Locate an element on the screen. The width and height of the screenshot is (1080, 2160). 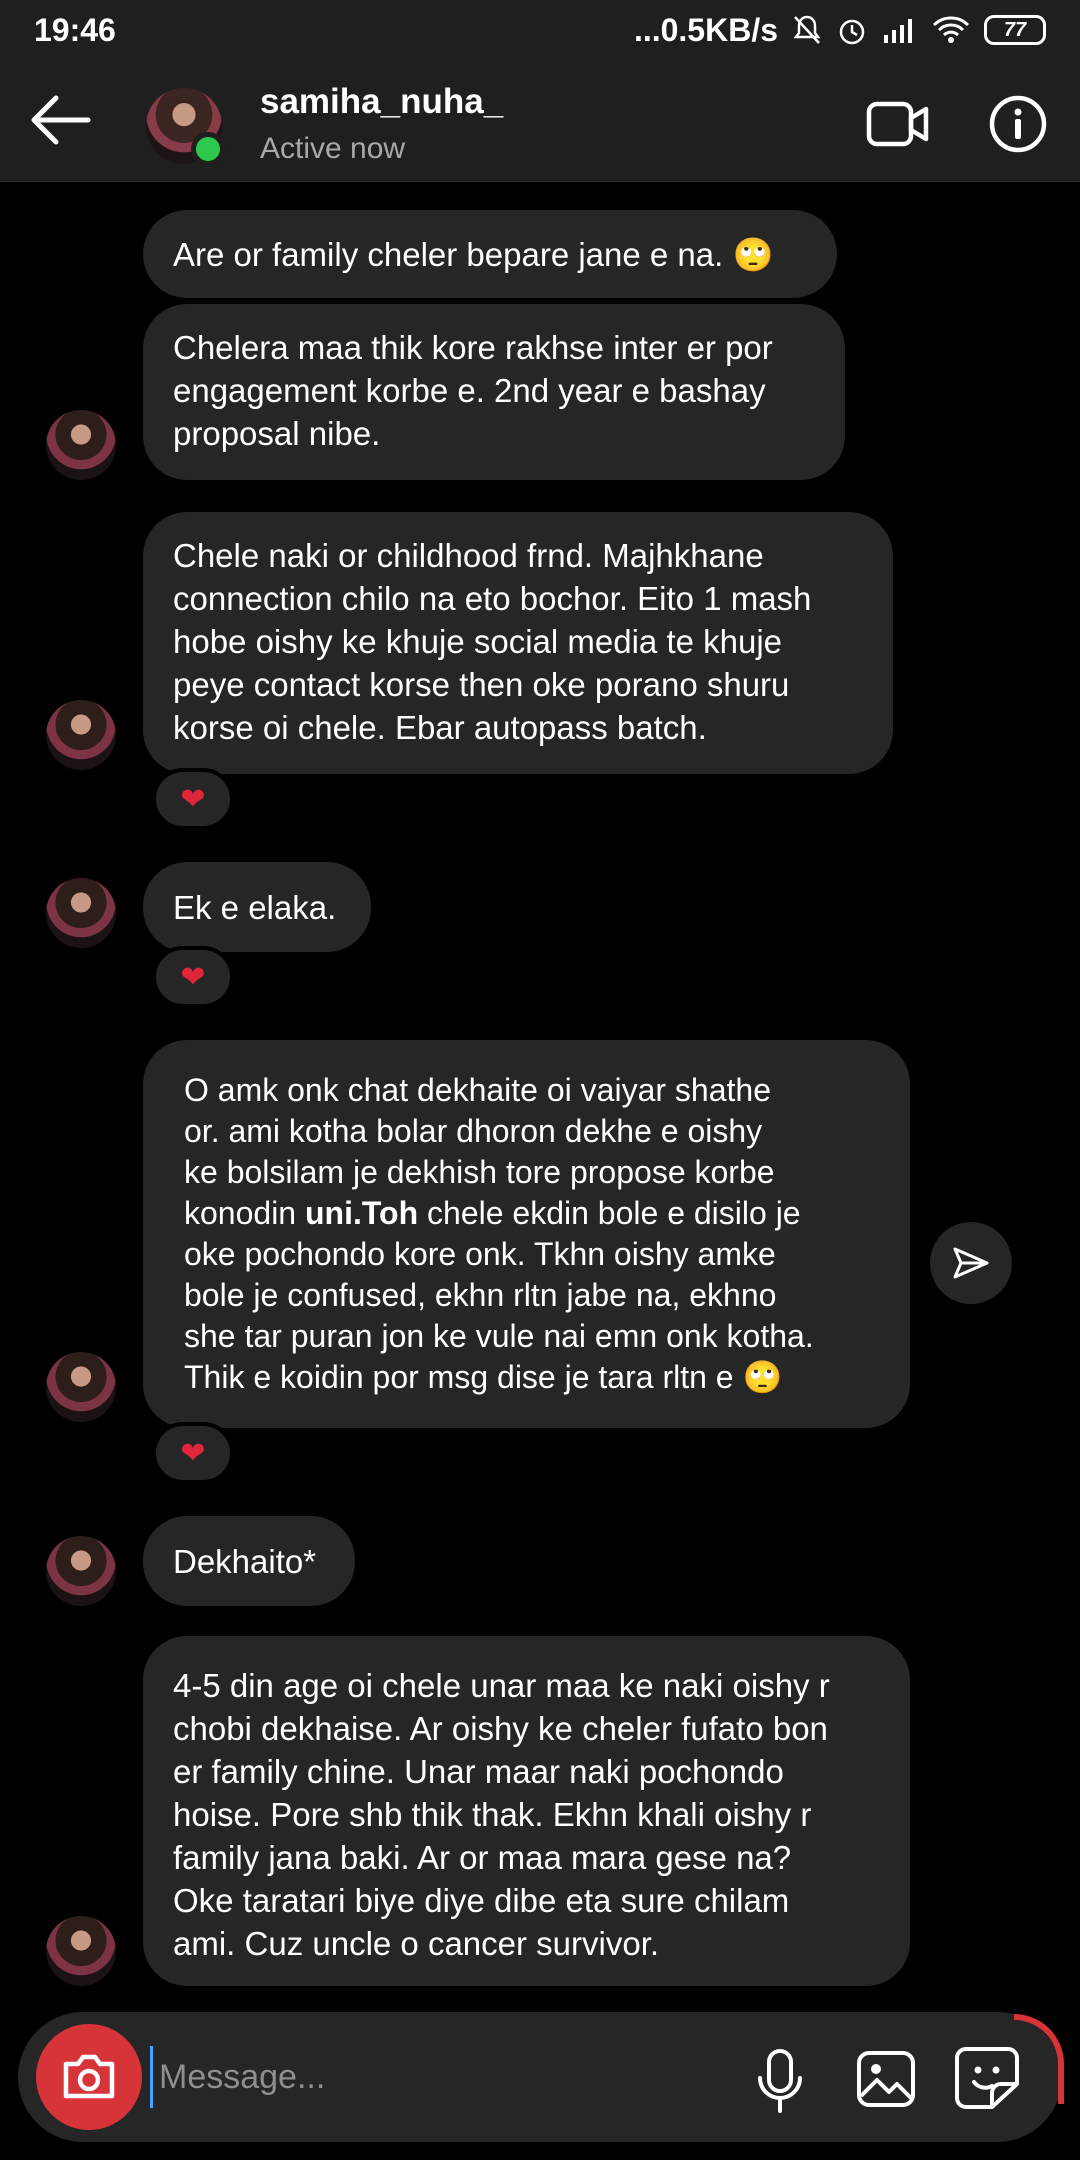
video-camera-icon is located at coordinates (898, 124).